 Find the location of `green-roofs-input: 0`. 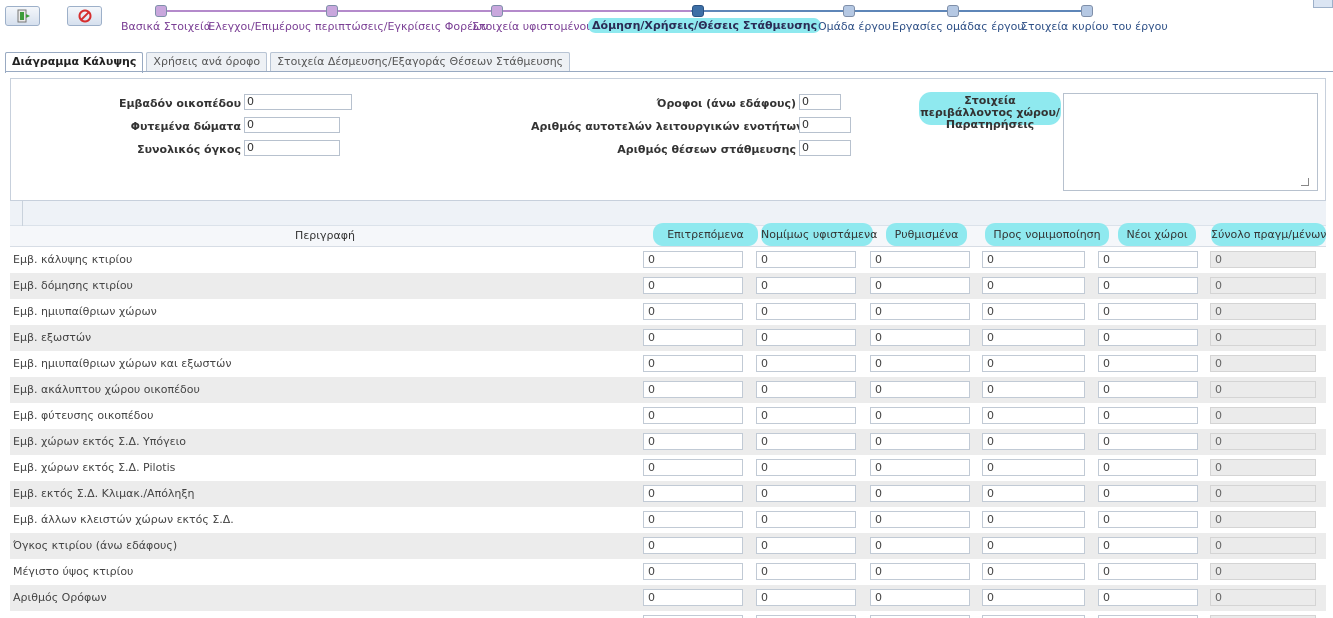

green-roofs-input: 0 is located at coordinates (292, 125).